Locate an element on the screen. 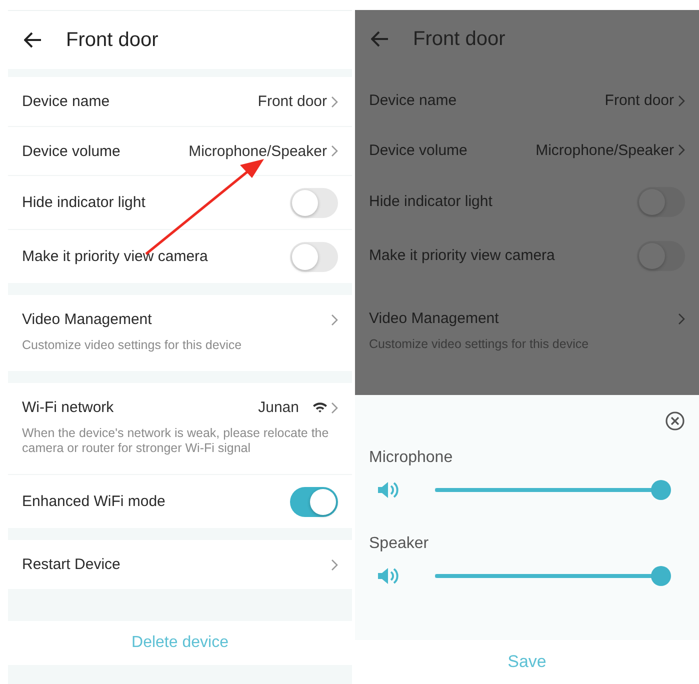 This screenshot has height=684, width=699. save-button: Save is located at coordinates (527, 662).